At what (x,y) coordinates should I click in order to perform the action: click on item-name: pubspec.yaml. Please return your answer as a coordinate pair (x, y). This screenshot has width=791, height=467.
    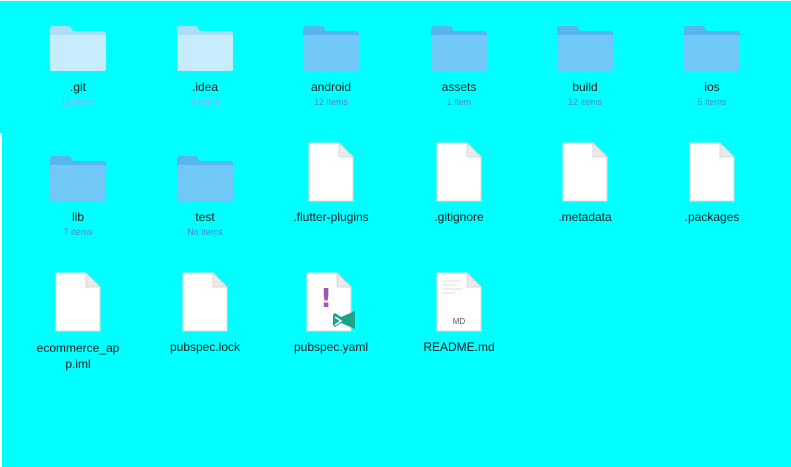
    Looking at the image, I should click on (331, 347).